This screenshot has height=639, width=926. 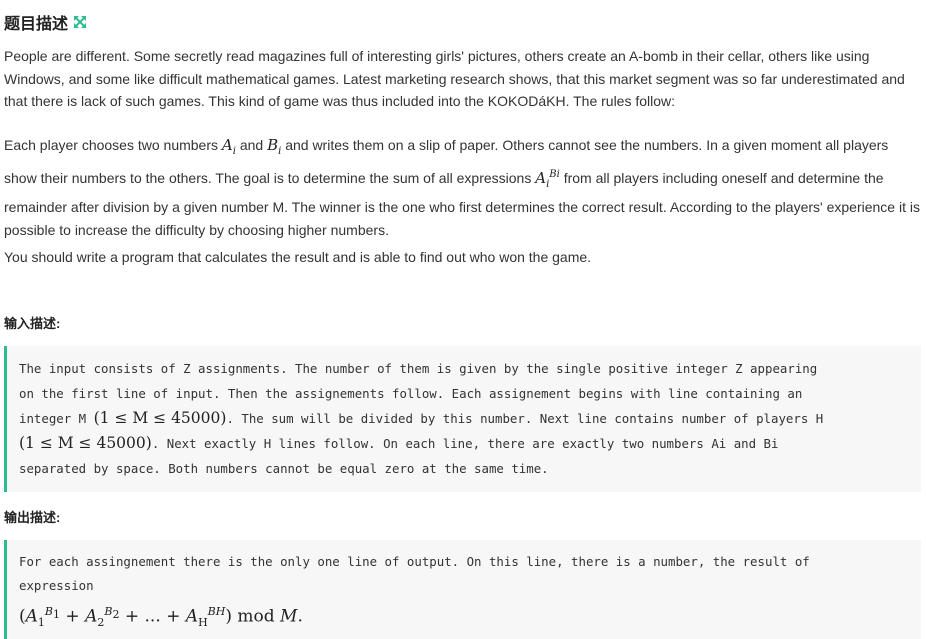 I want to click on math-expr-base: A, so click(x=541, y=177).